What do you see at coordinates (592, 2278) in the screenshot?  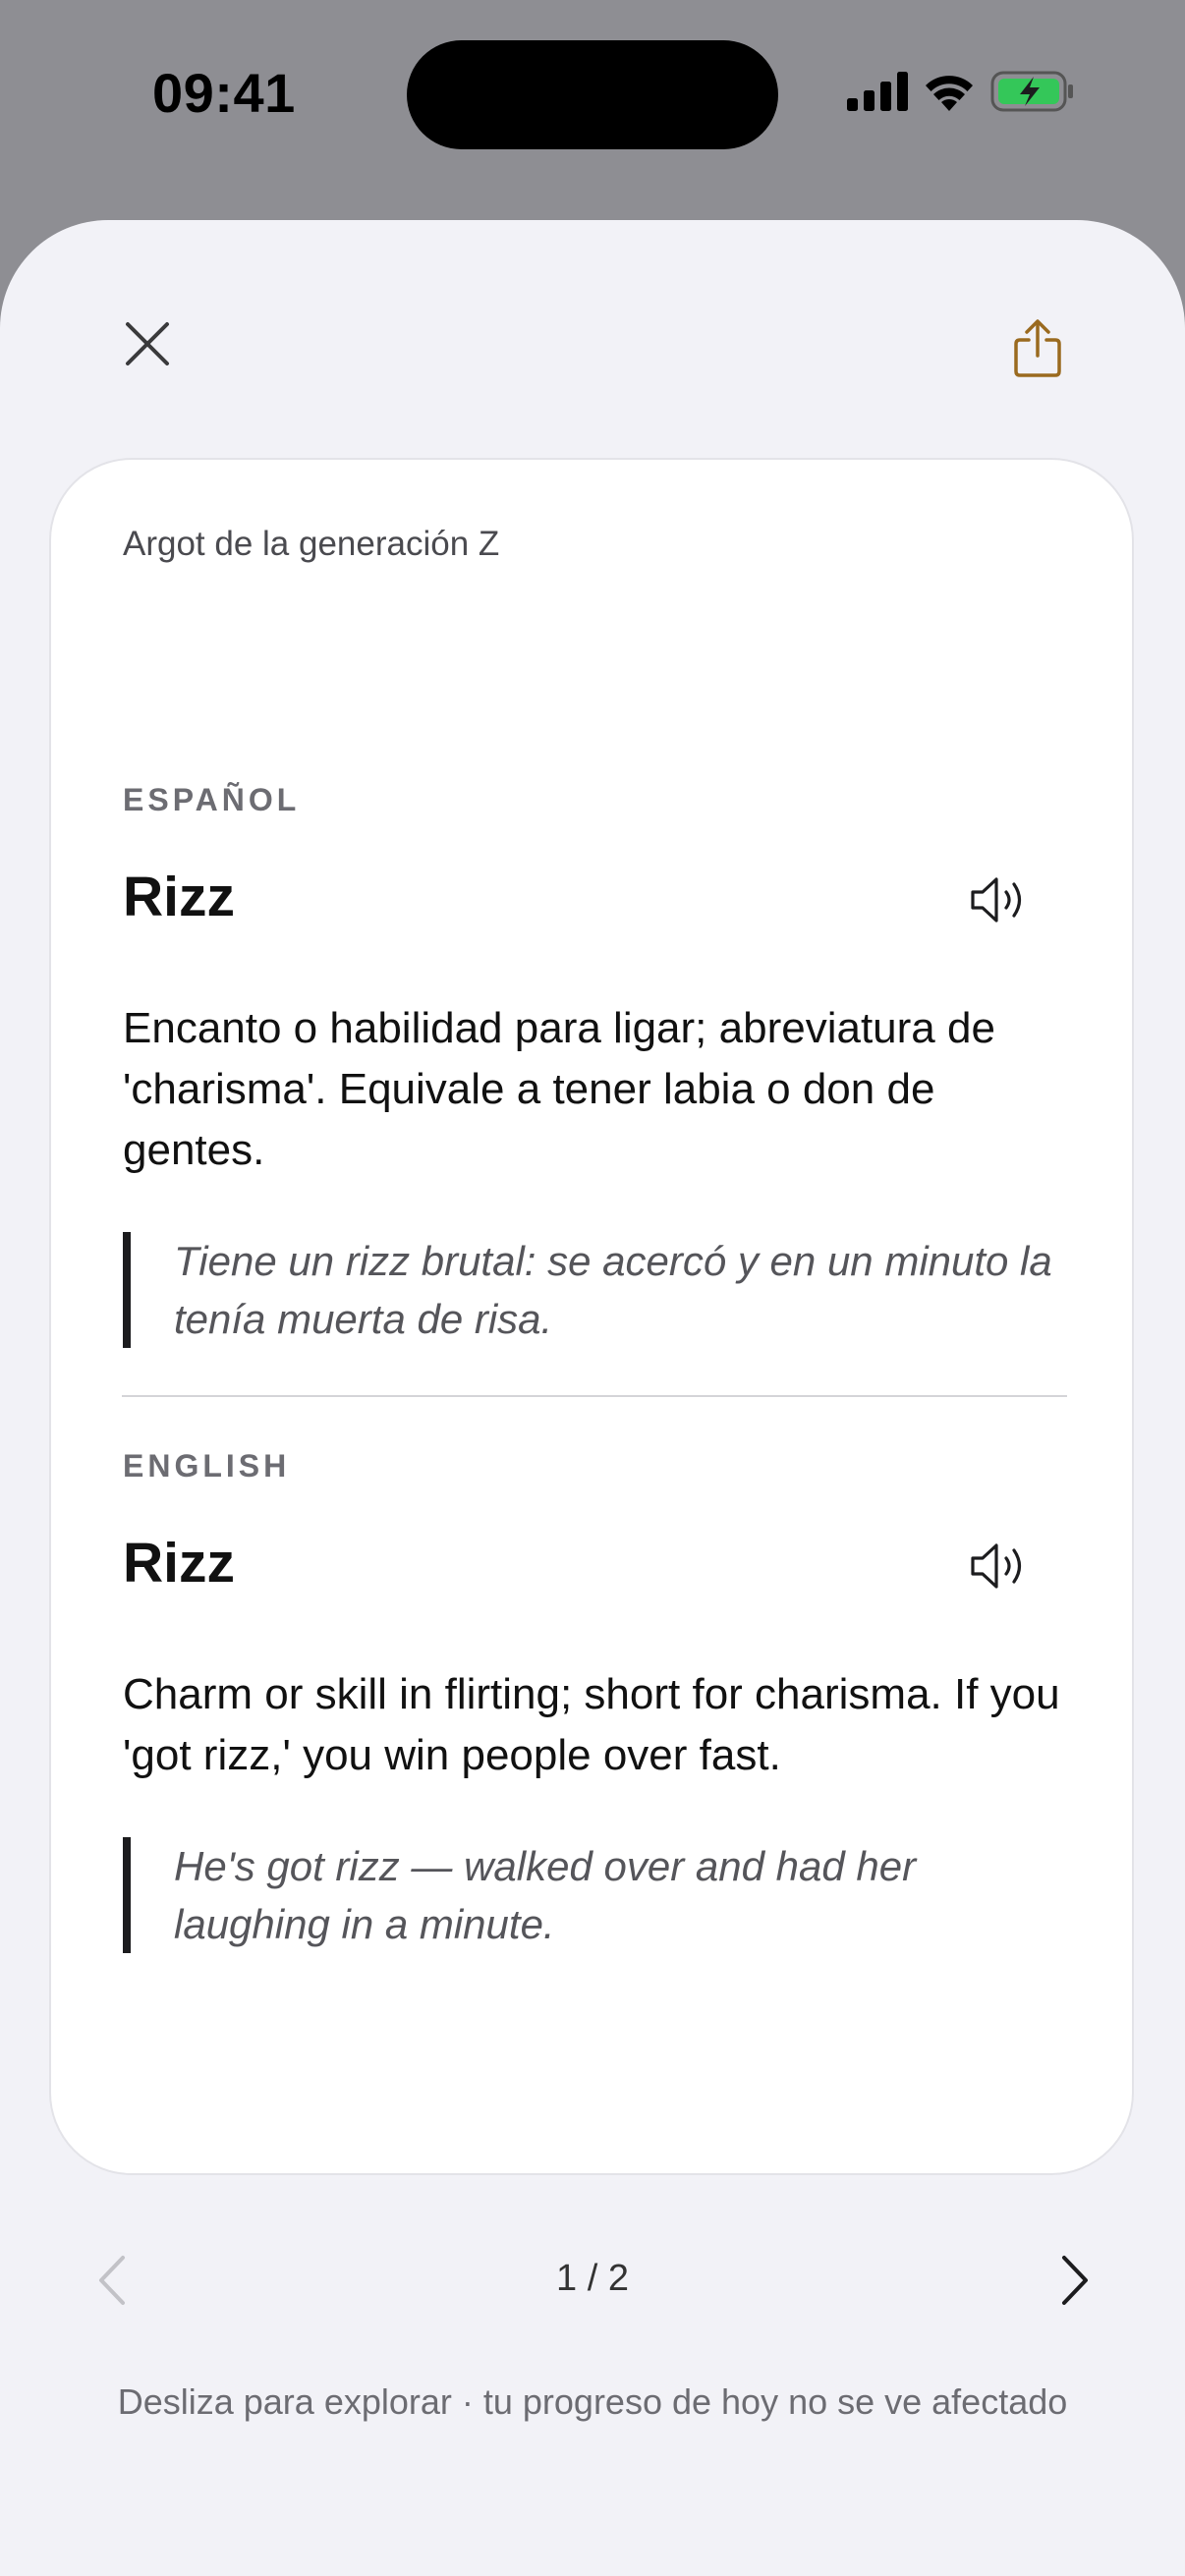 I see `page-indicator: 1 / 2` at bounding box center [592, 2278].